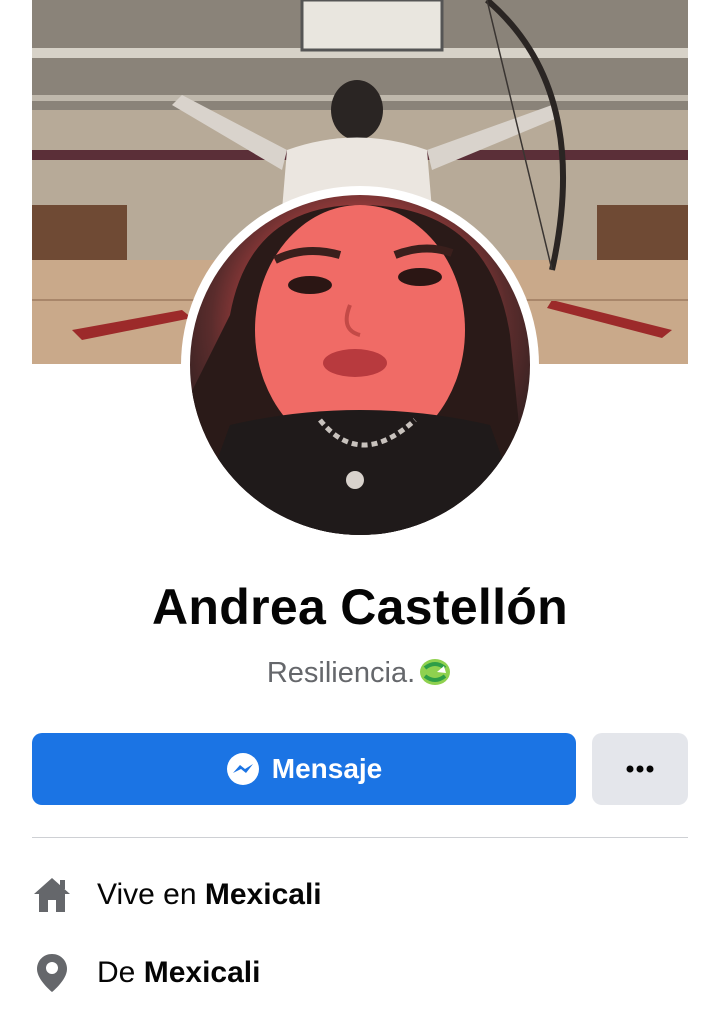 The image size is (720, 1019). Describe the element at coordinates (147, 894) in the screenshot. I see `detail-prefix: Vive en` at that location.